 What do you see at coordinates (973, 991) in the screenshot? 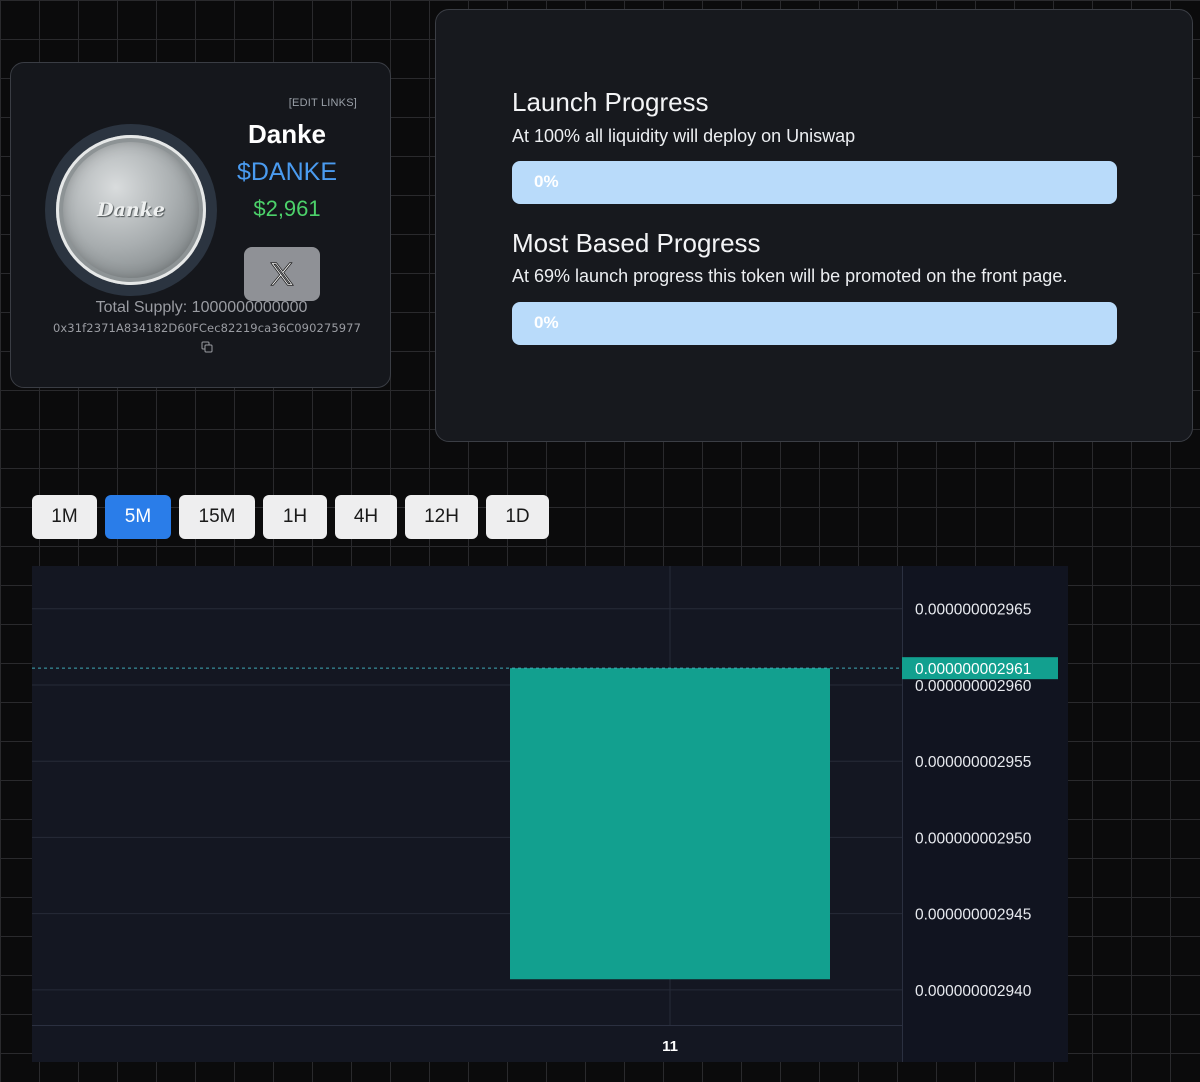
I see `y-tick-label: 0.000000002940` at bounding box center [973, 991].